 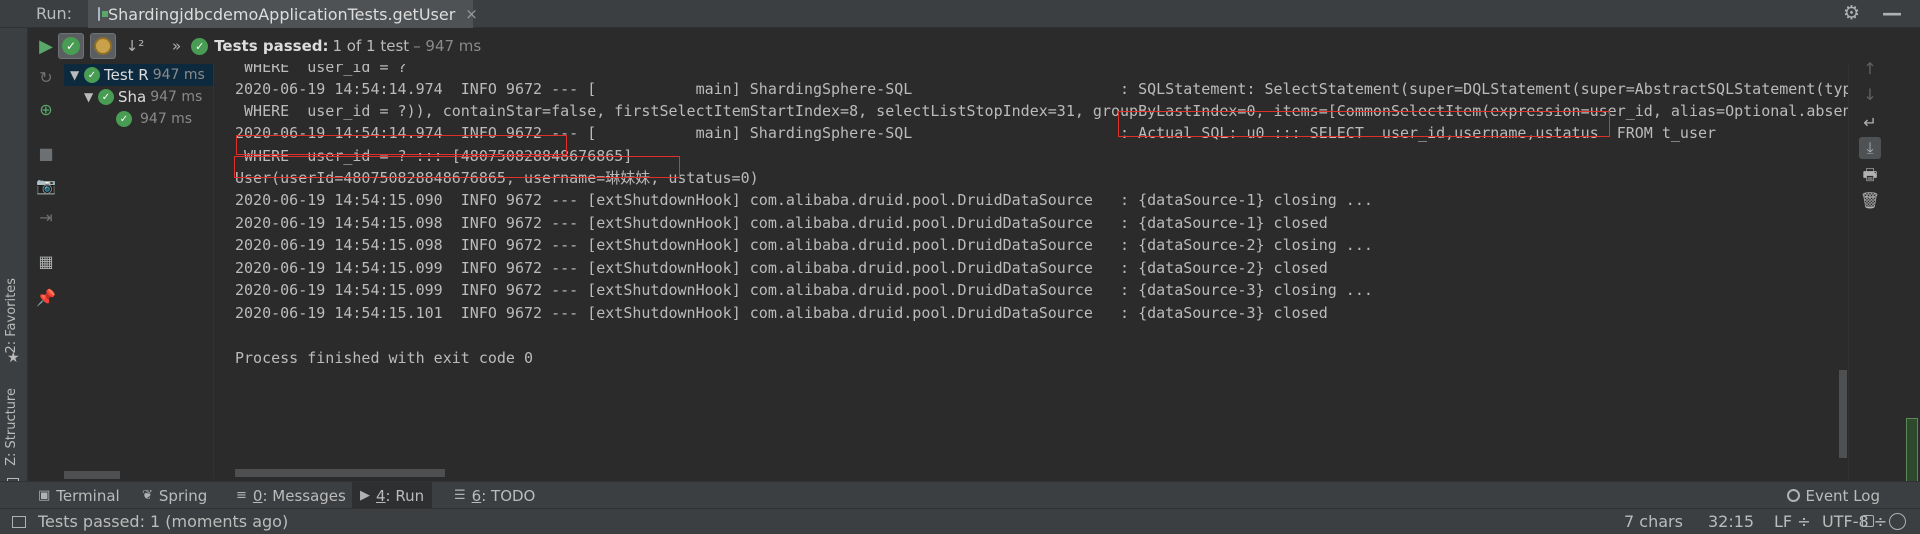 What do you see at coordinates (508, 495) in the screenshot?
I see `todo-tab-label: : TODO` at bounding box center [508, 495].